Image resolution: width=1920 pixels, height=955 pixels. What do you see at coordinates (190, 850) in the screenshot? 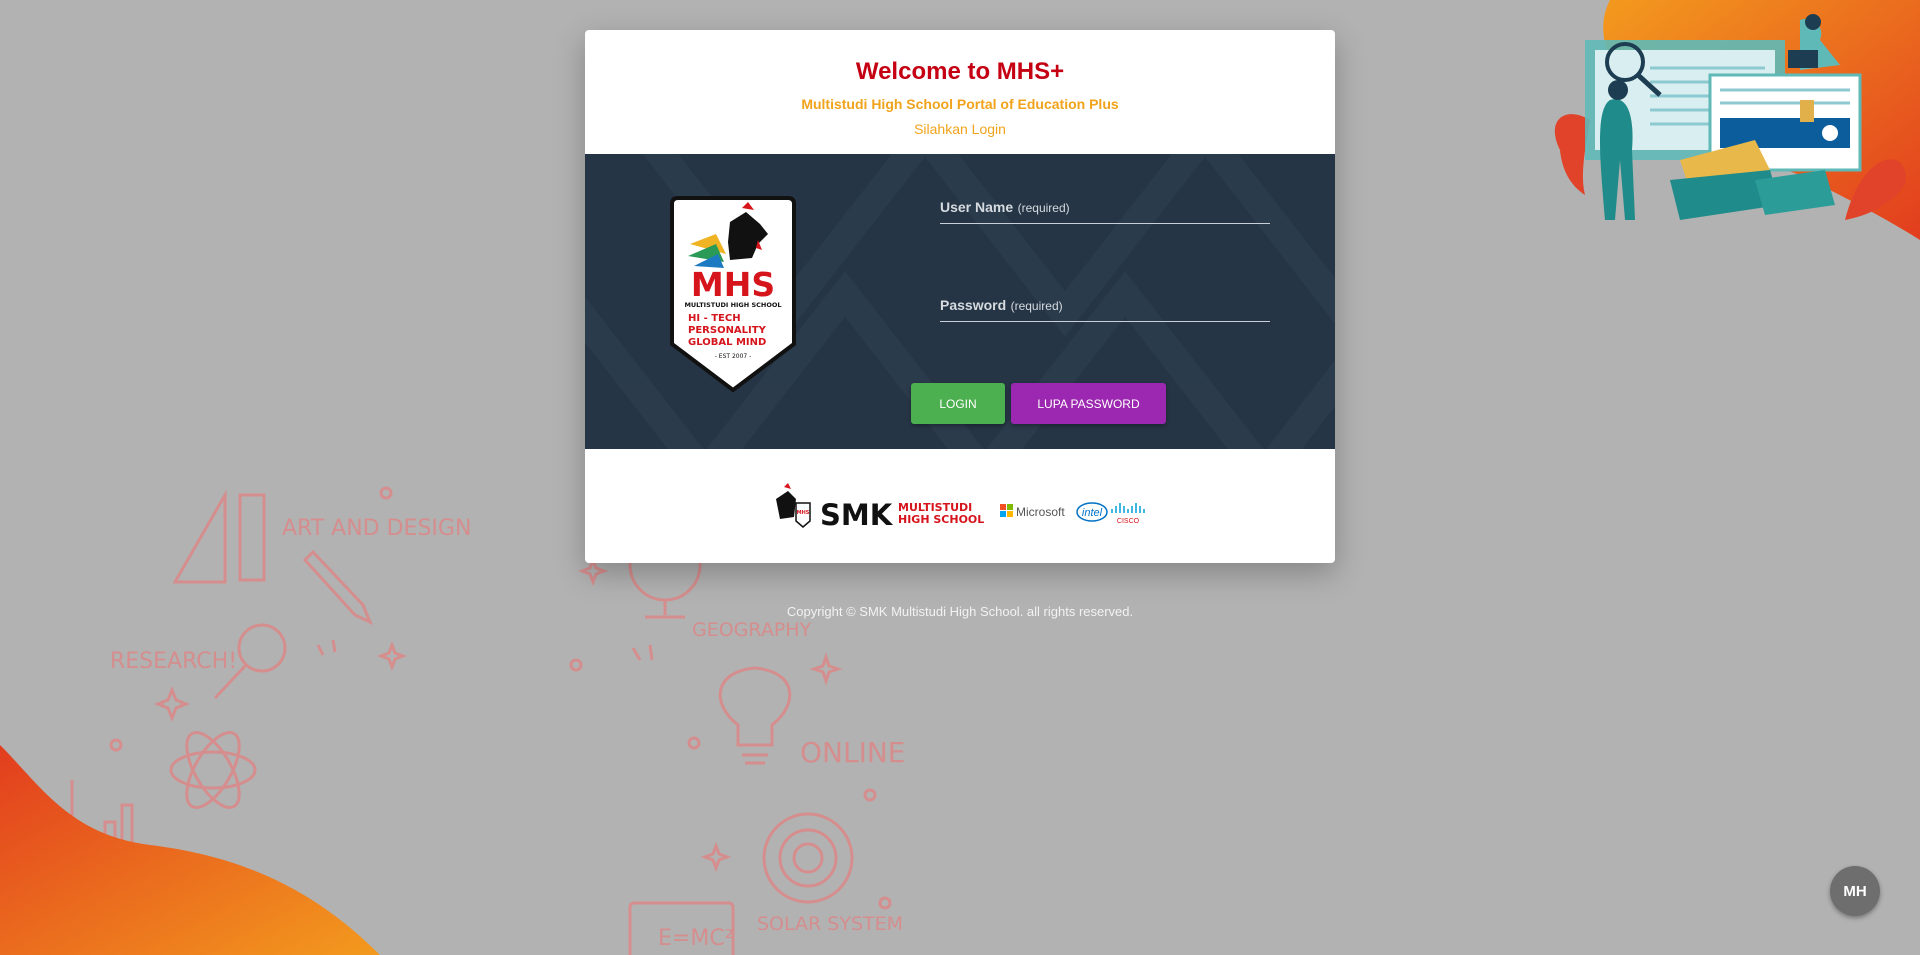
I see `orange-wave-decoration` at bounding box center [190, 850].